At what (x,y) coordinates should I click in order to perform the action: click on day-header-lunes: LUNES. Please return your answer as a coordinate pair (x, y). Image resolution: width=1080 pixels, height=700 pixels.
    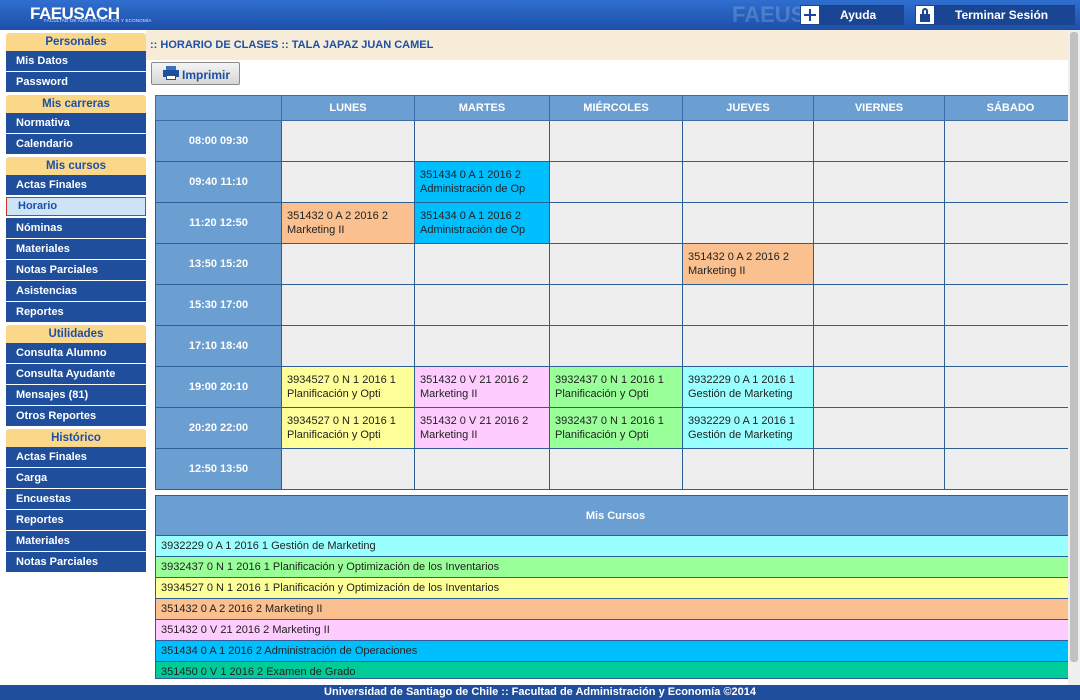
    Looking at the image, I should click on (348, 108).